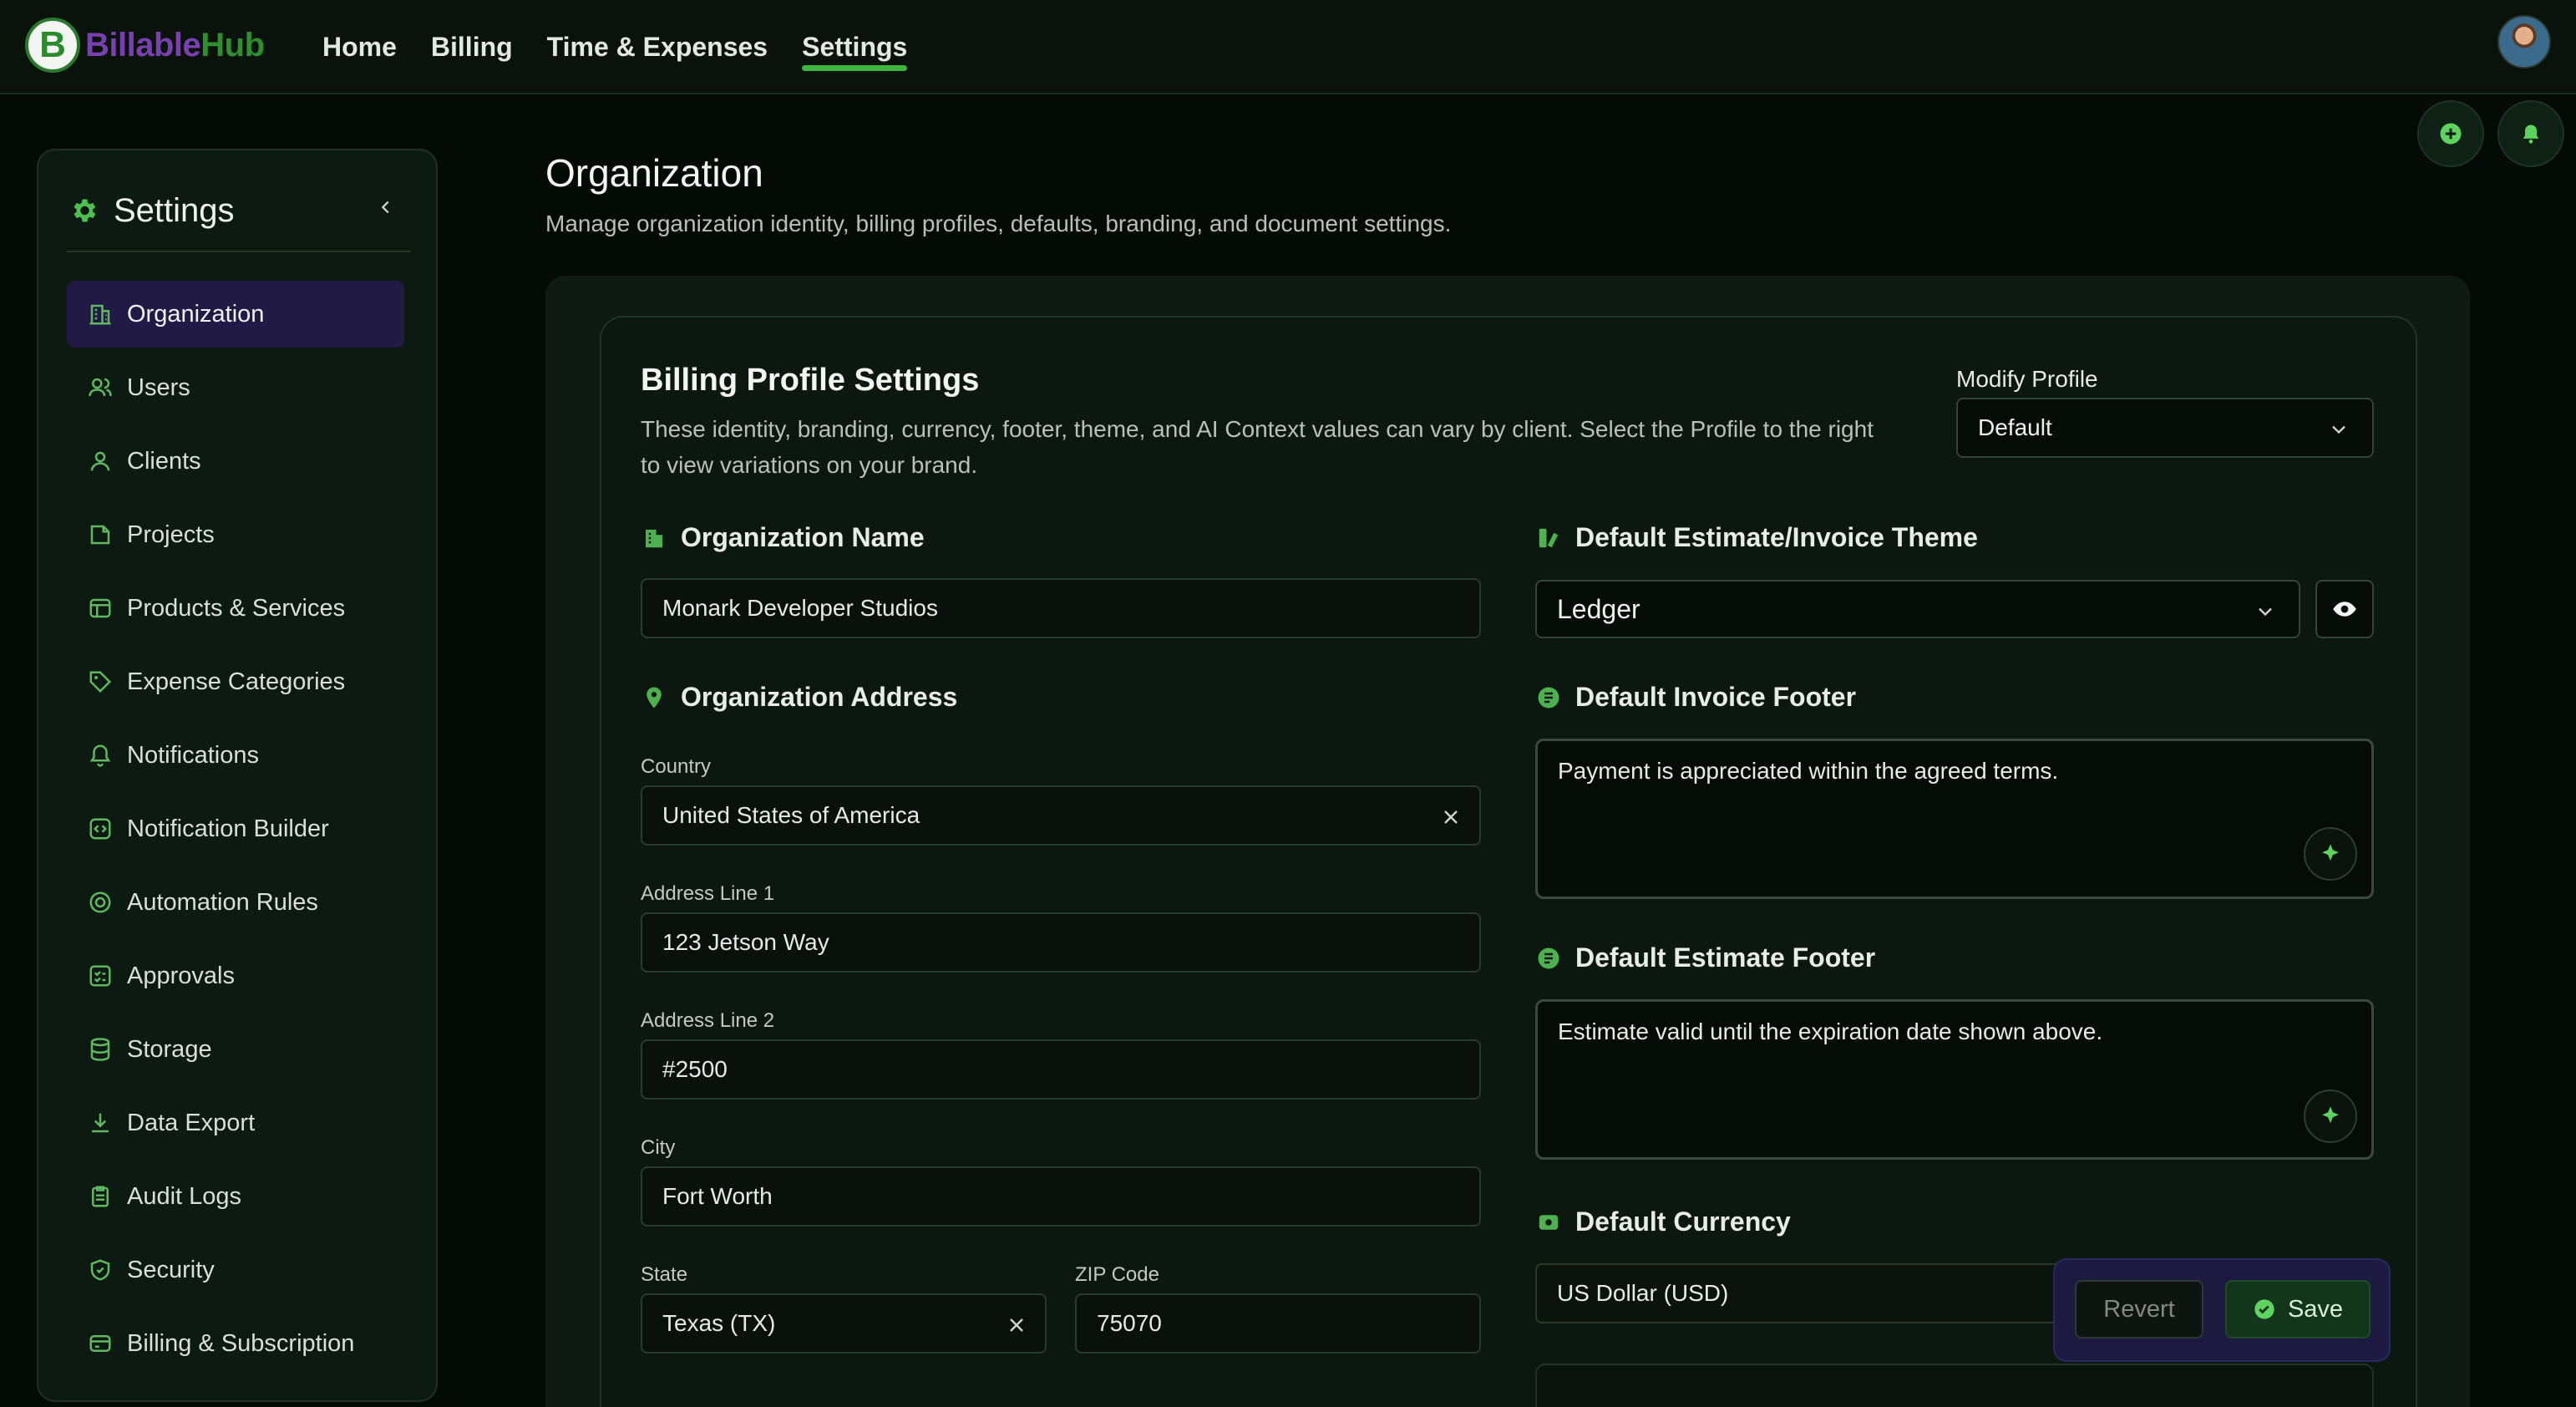 The width and height of the screenshot is (2576, 1407). I want to click on sidebar-item-clients: Clients, so click(236, 461).